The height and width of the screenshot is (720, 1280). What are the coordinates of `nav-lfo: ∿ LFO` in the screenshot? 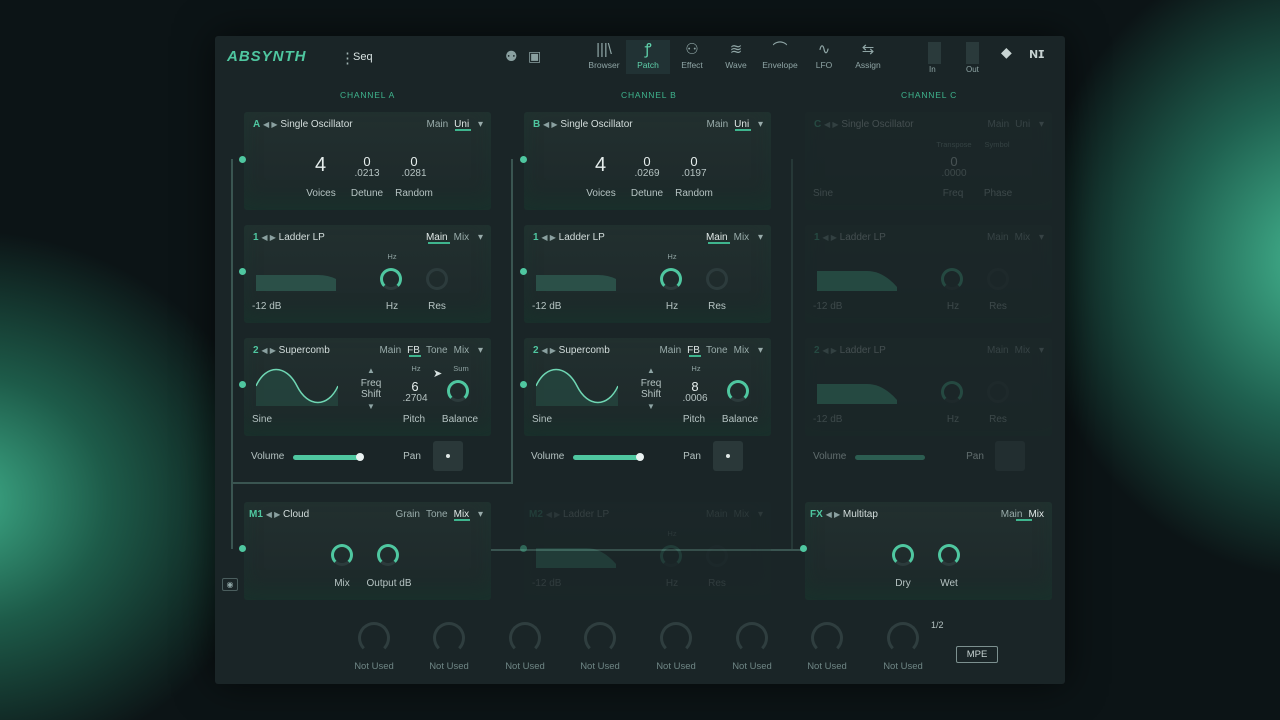 It's located at (824, 57).